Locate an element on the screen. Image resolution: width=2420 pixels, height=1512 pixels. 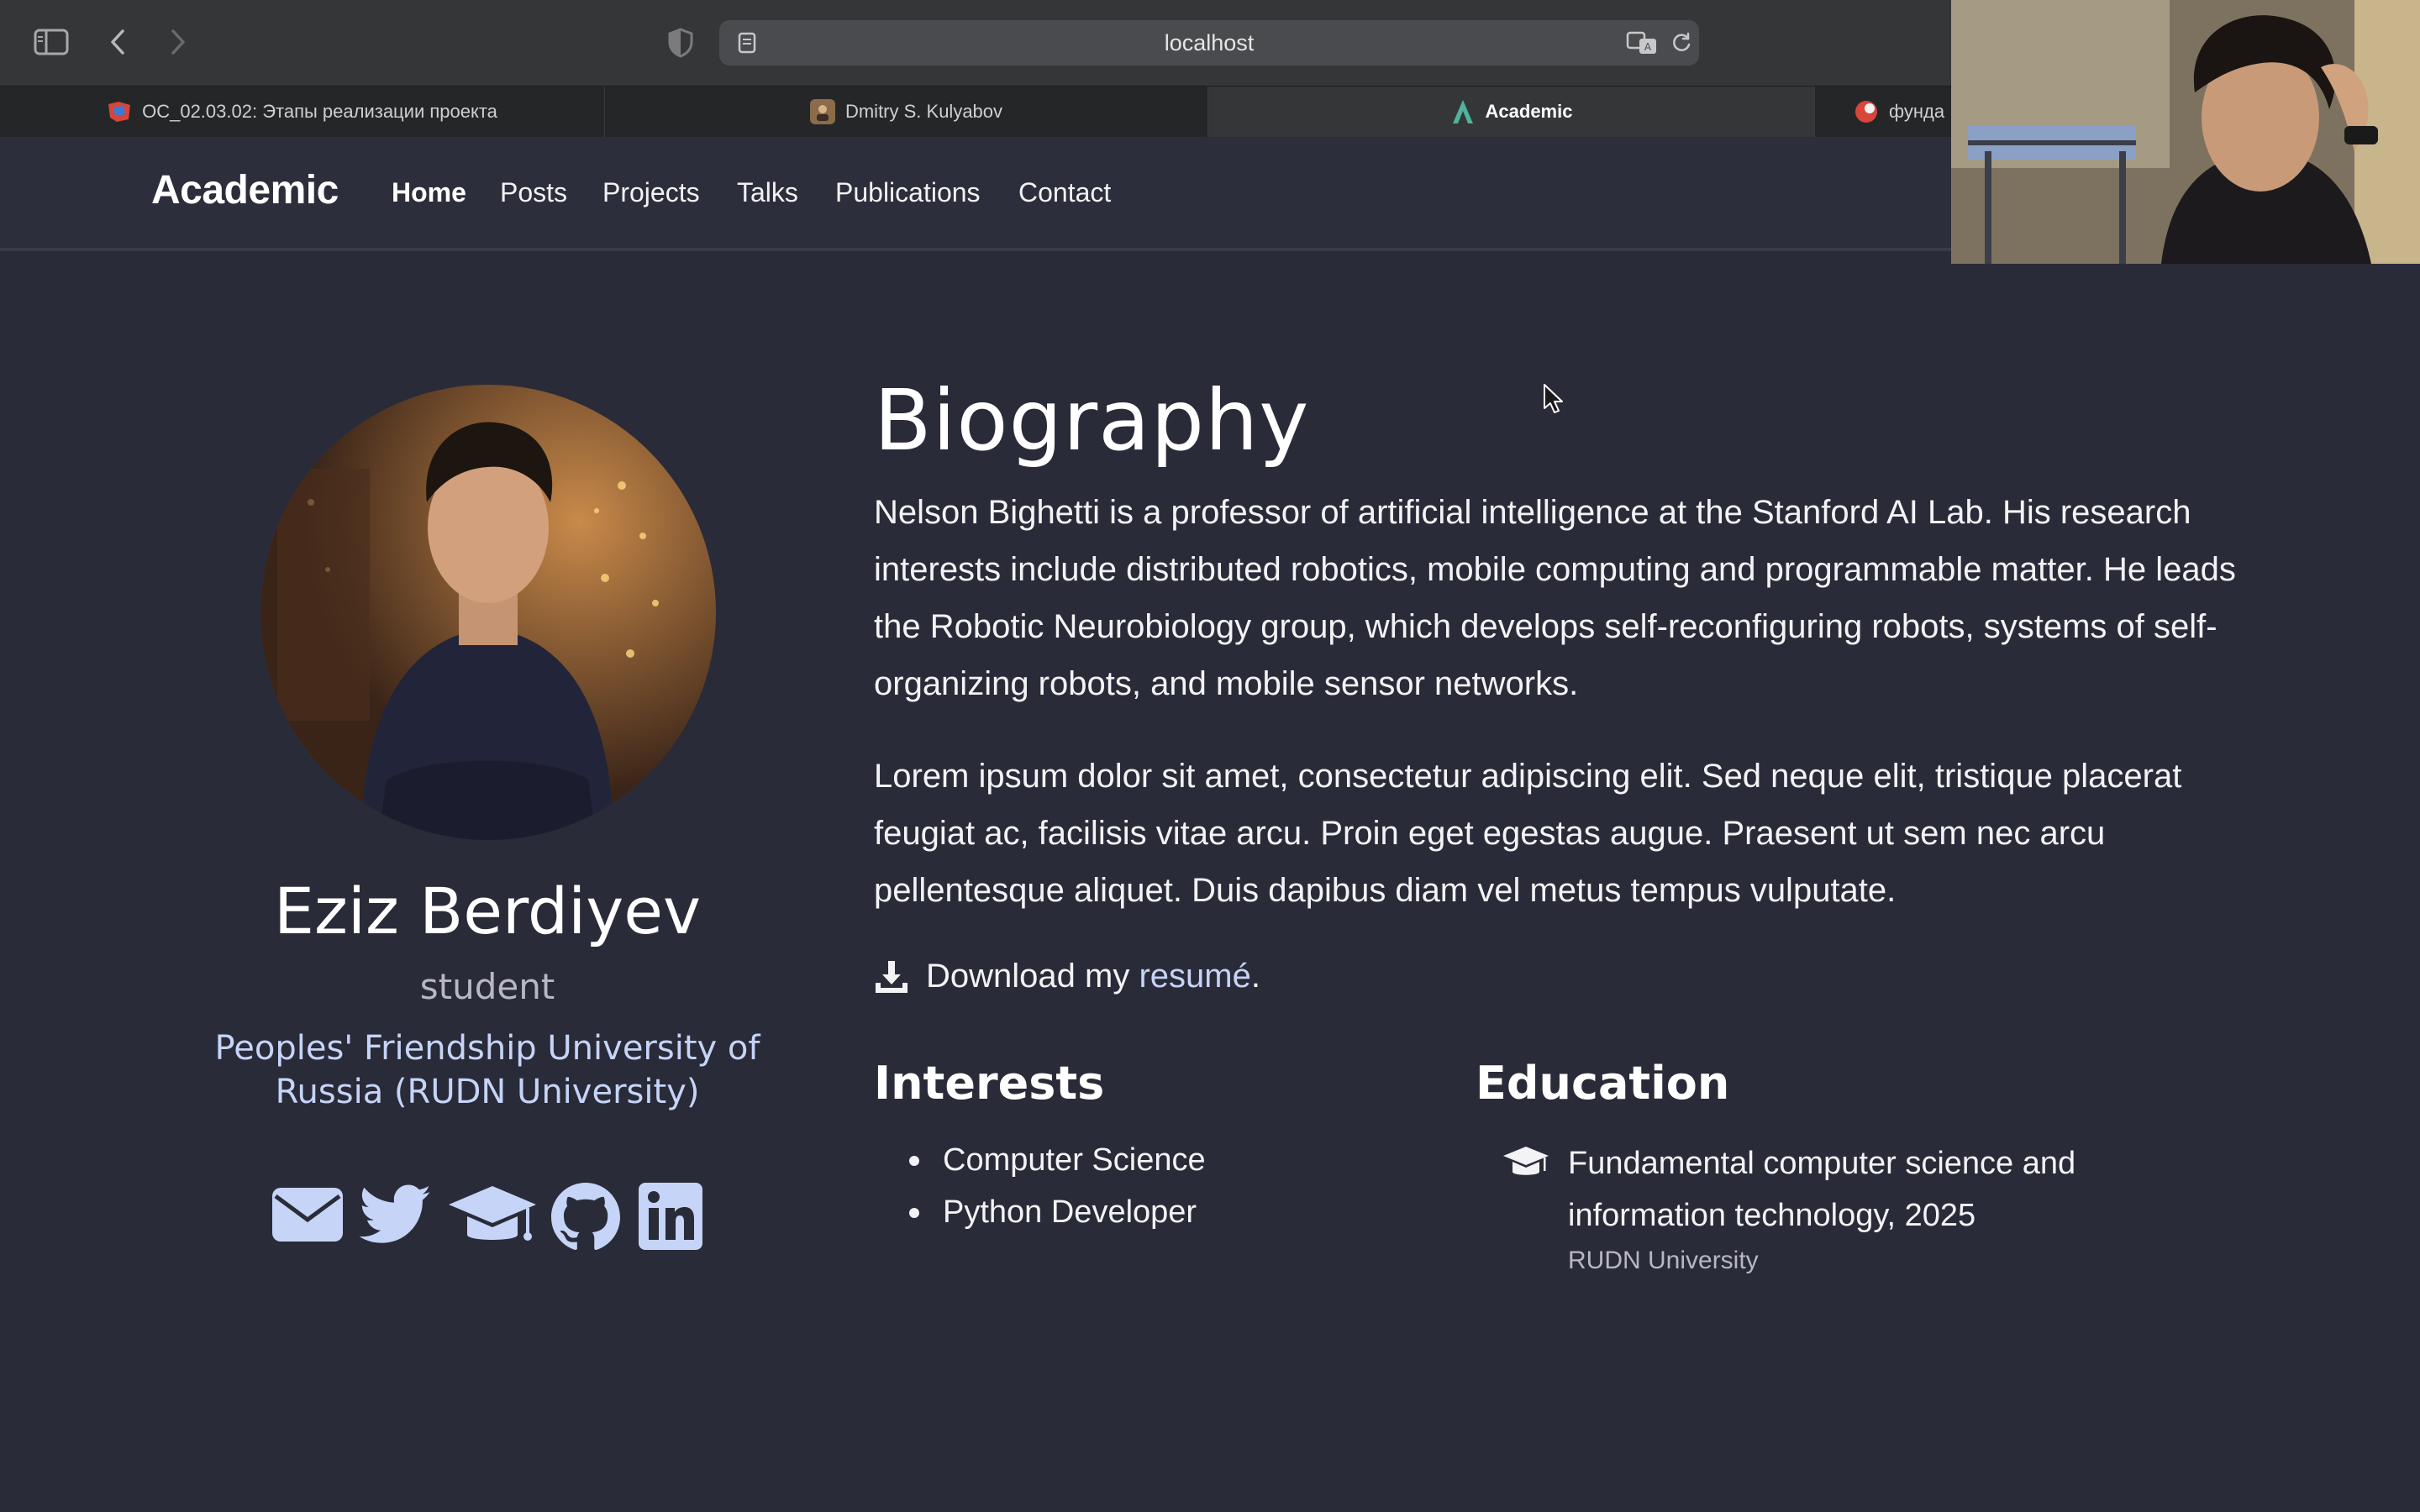
tab-title: Dmitry S. Kulyabov is located at coordinates (924, 111).